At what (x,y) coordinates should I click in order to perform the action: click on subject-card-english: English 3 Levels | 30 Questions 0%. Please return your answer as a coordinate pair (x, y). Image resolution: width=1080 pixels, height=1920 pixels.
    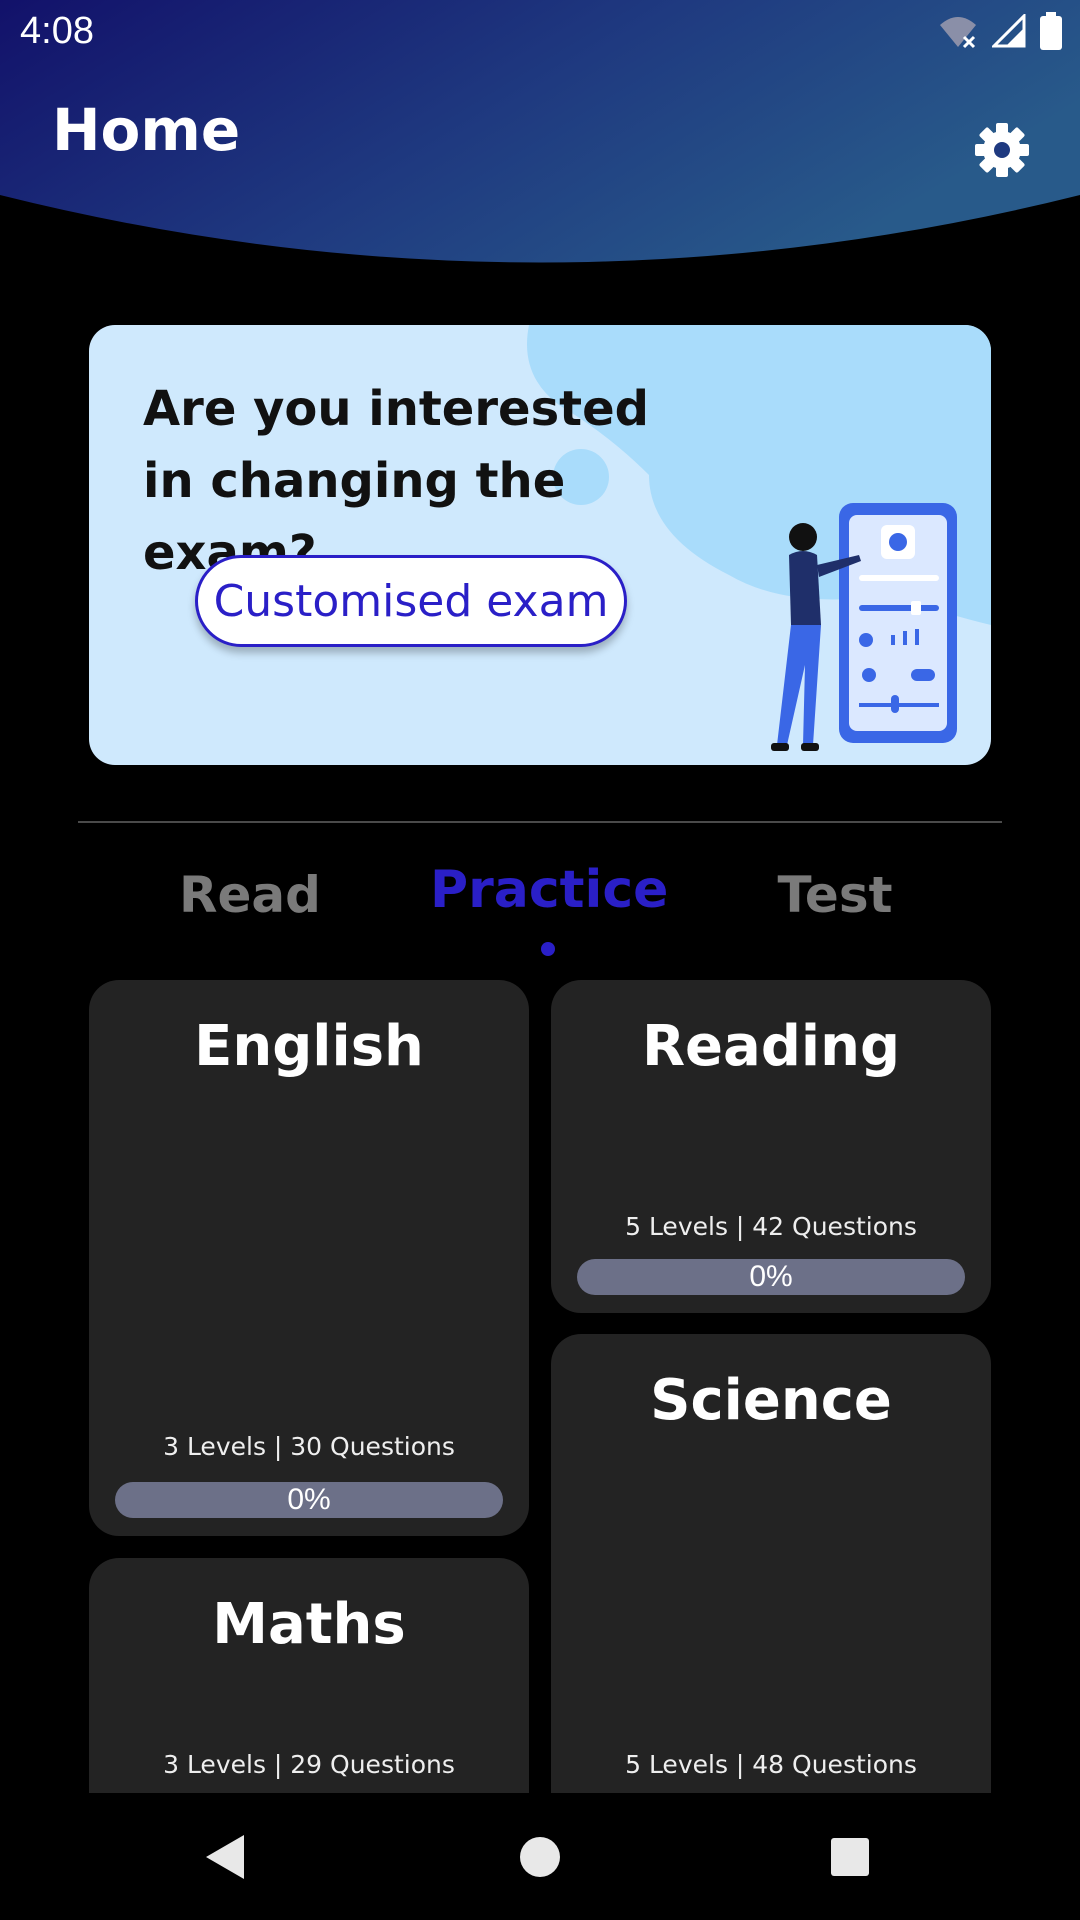
    Looking at the image, I should click on (309, 1258).